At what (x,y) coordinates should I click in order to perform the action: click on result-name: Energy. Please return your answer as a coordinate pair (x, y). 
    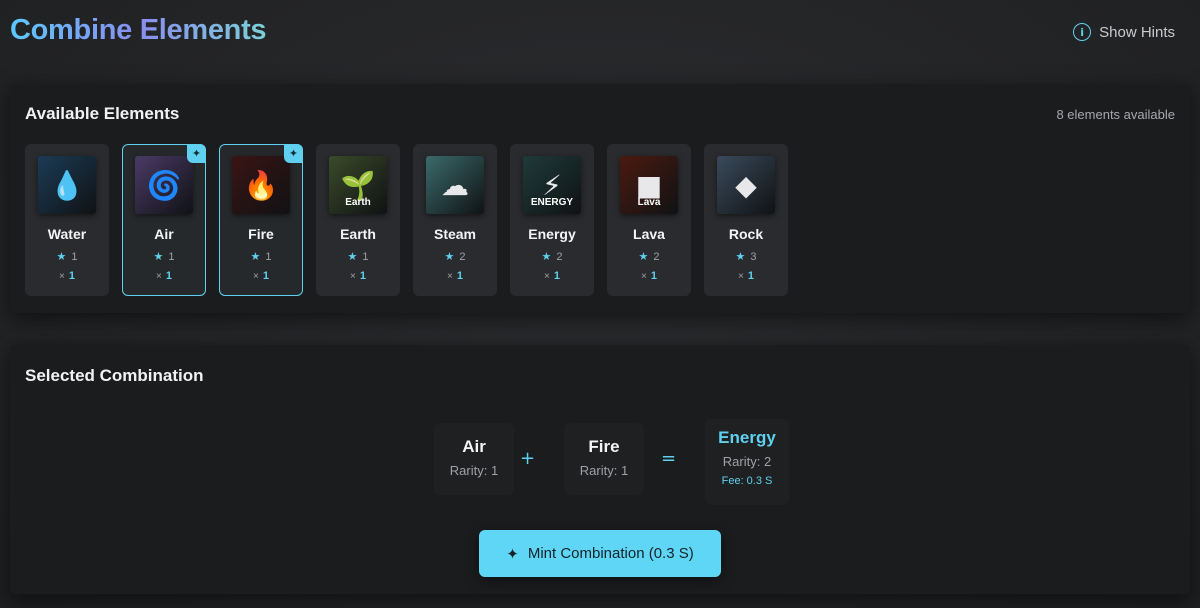
    Looking at the image, I should click on (747, 437).